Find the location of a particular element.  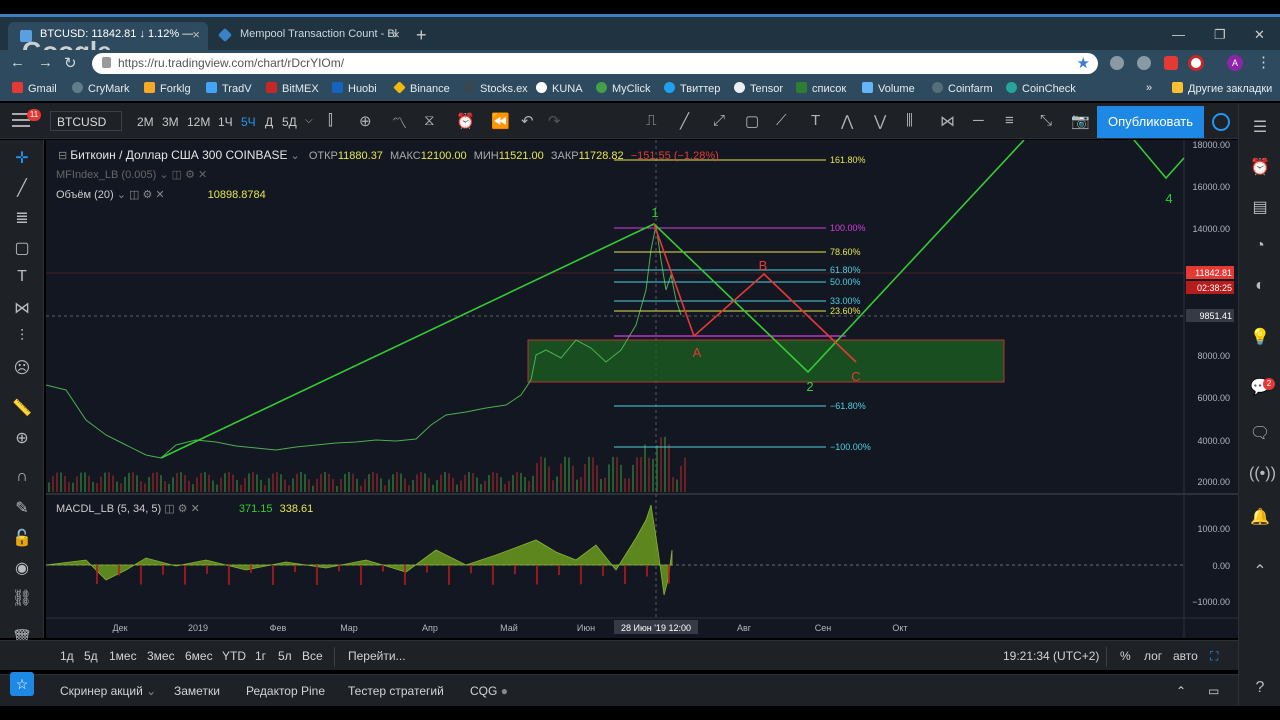

reload-icon: ↻ is located at coordinates (70, 63).